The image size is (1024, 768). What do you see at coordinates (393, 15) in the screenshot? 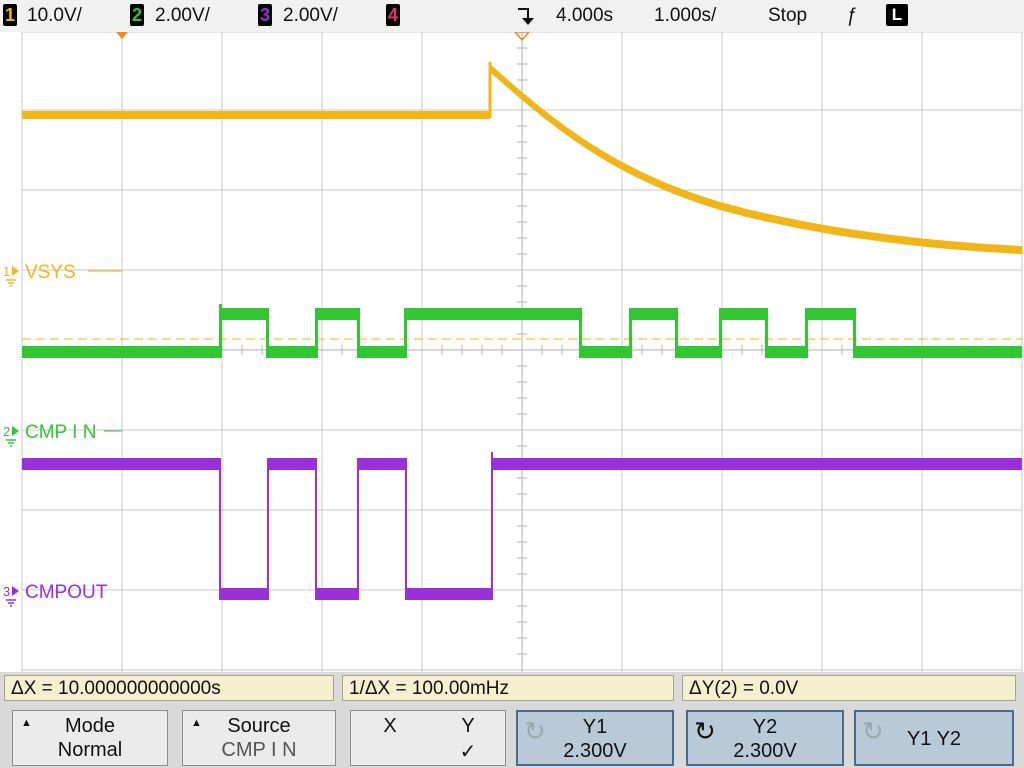
I see `channel-4-badge: 4` at bounding box center [393, 15].